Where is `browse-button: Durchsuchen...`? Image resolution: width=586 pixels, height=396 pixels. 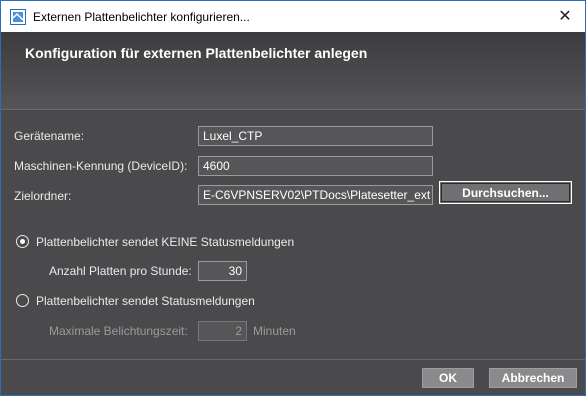 browse-button: Durchsuchen... is located at coordinates (505, 192).